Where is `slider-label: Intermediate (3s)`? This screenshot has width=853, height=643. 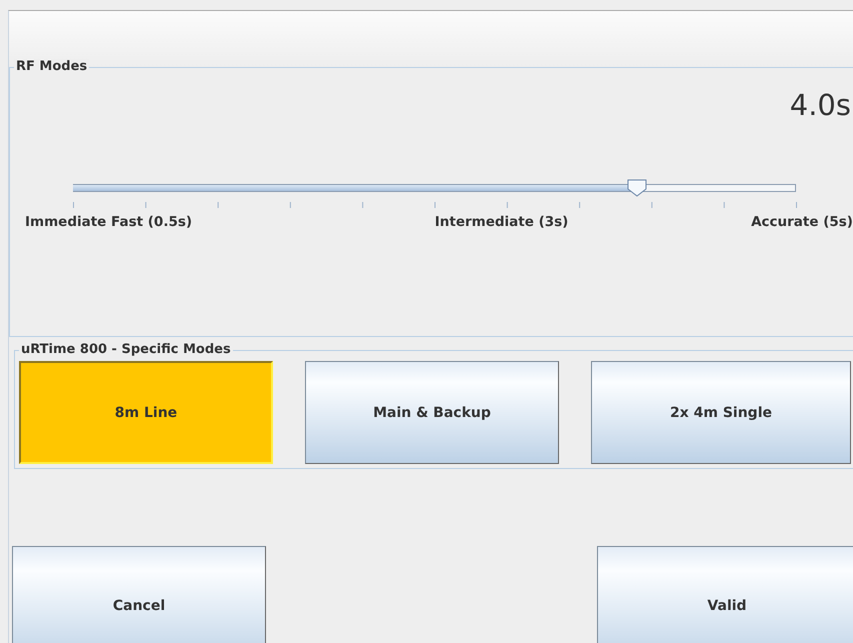 slider-label: Intermediate (3s) is located at coordinates (501, 222).